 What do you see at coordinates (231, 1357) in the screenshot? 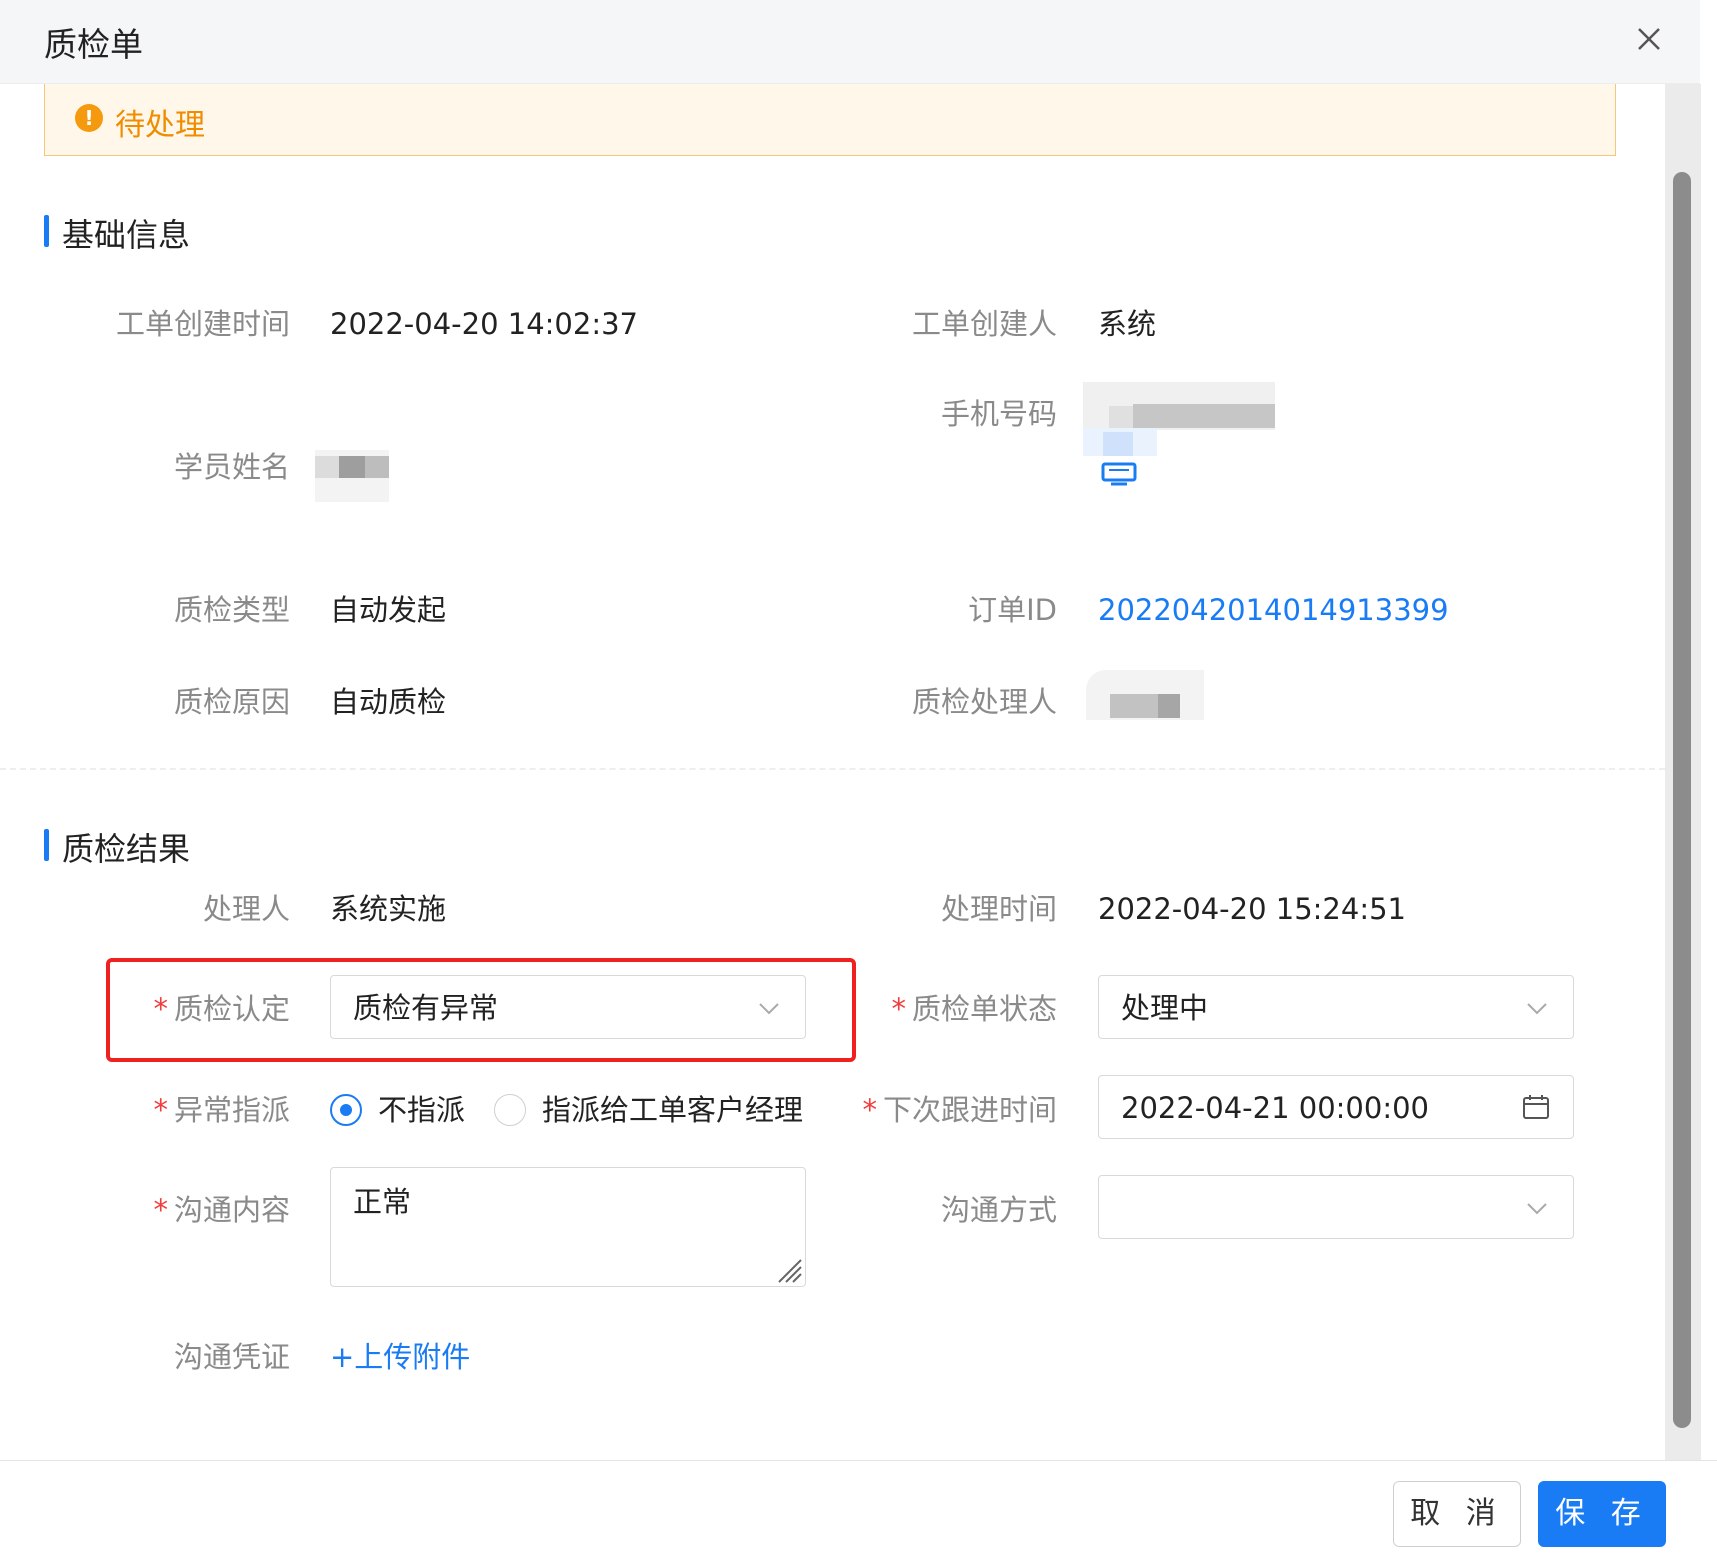
I see `evidence-label: 沟通凭证` at bounding box center [231, 1357].